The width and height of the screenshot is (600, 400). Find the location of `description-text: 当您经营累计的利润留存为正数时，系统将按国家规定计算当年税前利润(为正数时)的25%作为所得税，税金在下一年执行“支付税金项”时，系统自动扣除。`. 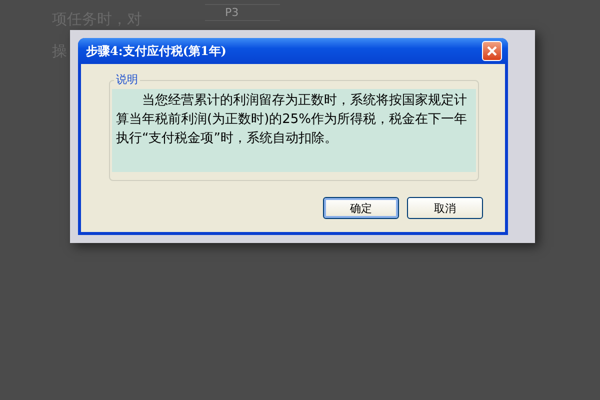

description-text: 当您经营累计的利润留存为正数时，系统将按国家规定计算当年税前利润(为正数时)的25%作为所得税，税金在下一年执行“支付税金项”时，系统自动扣除。 is located at coordinates (294, 130).